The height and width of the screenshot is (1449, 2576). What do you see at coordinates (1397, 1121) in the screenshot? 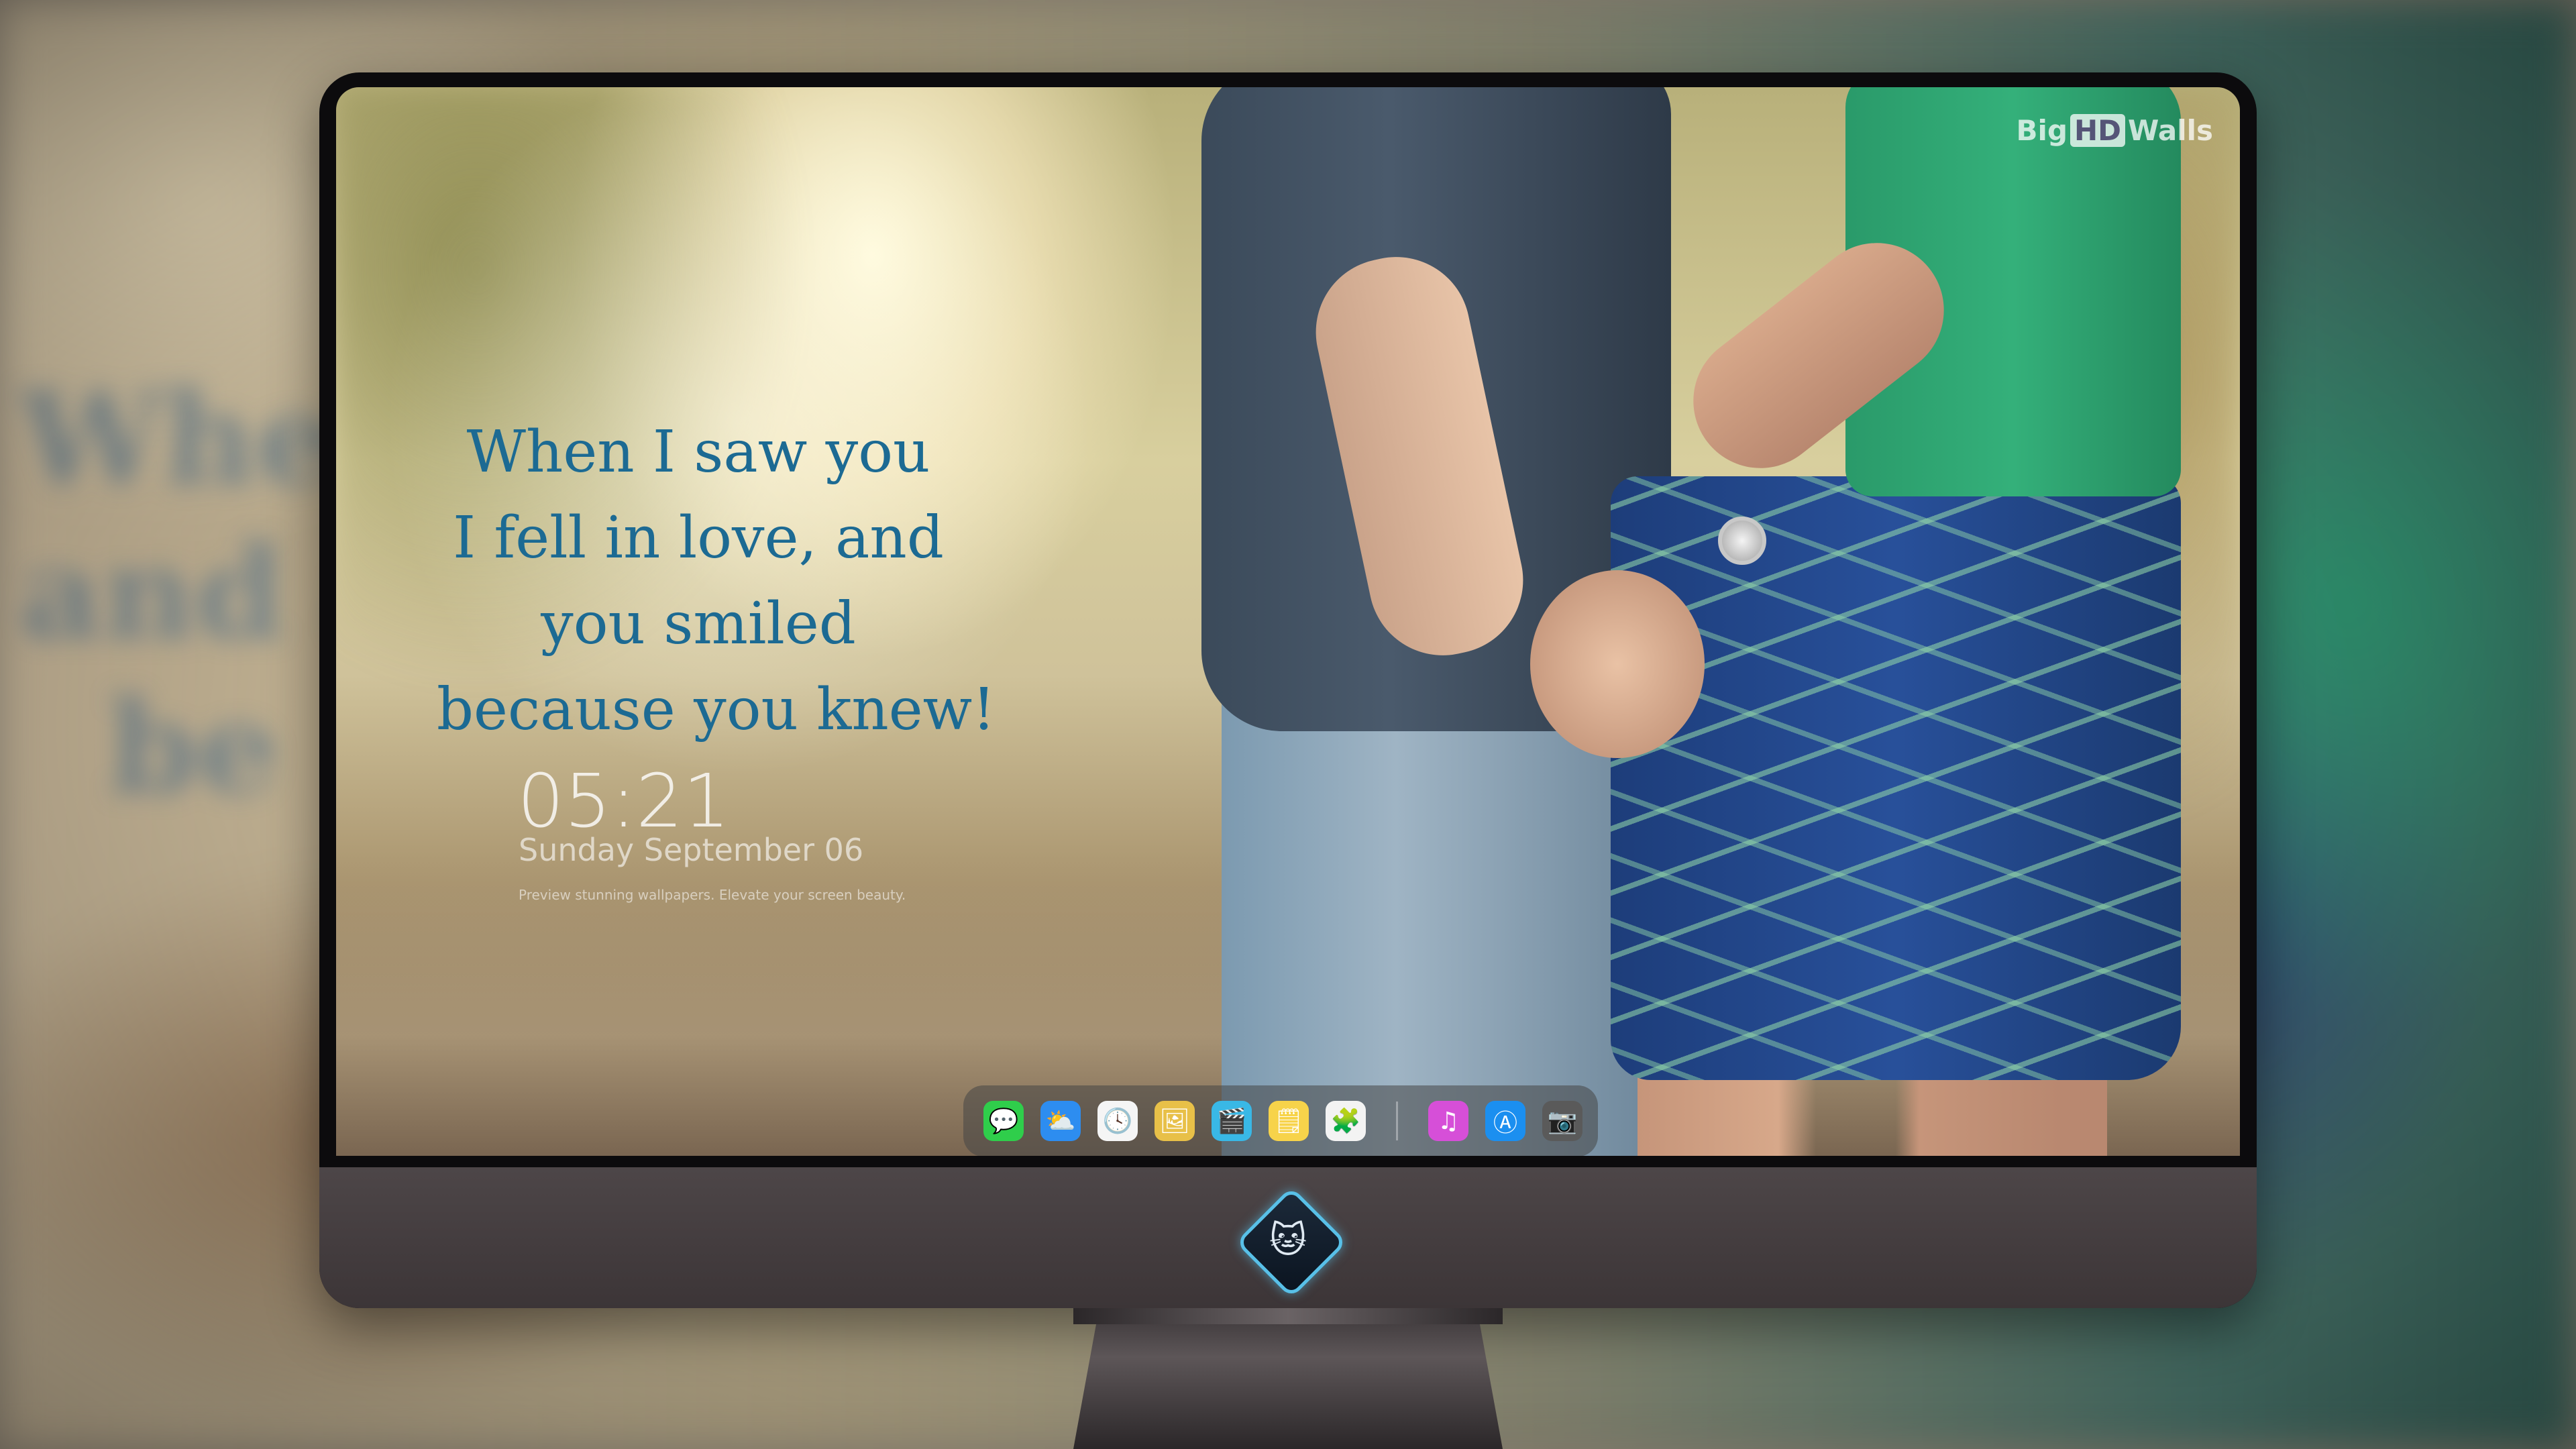
I see `dock-separator` at bounding box center [1397, 1121].